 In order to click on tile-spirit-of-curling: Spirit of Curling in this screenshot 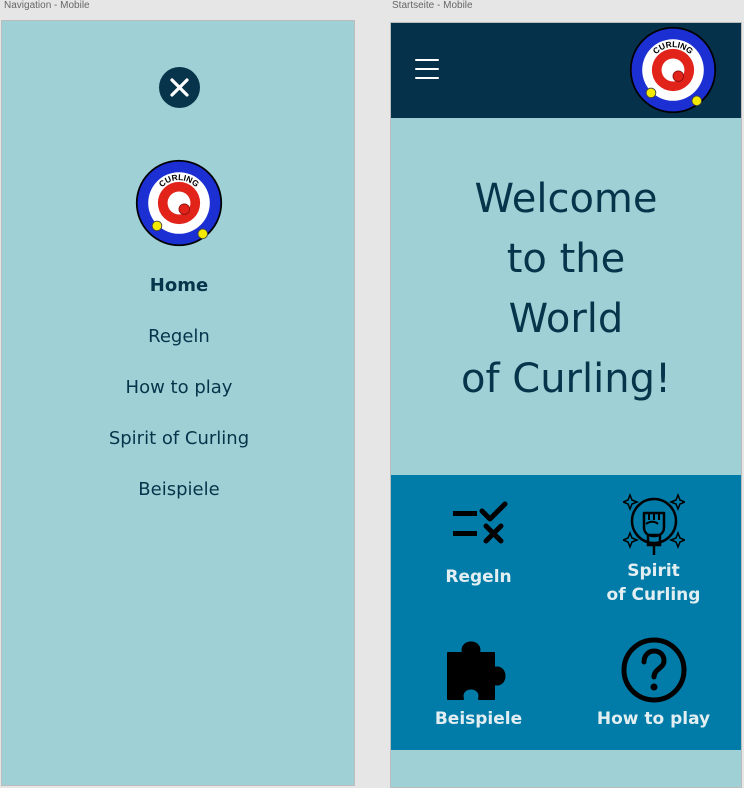, I will do `click(653, 549)`.